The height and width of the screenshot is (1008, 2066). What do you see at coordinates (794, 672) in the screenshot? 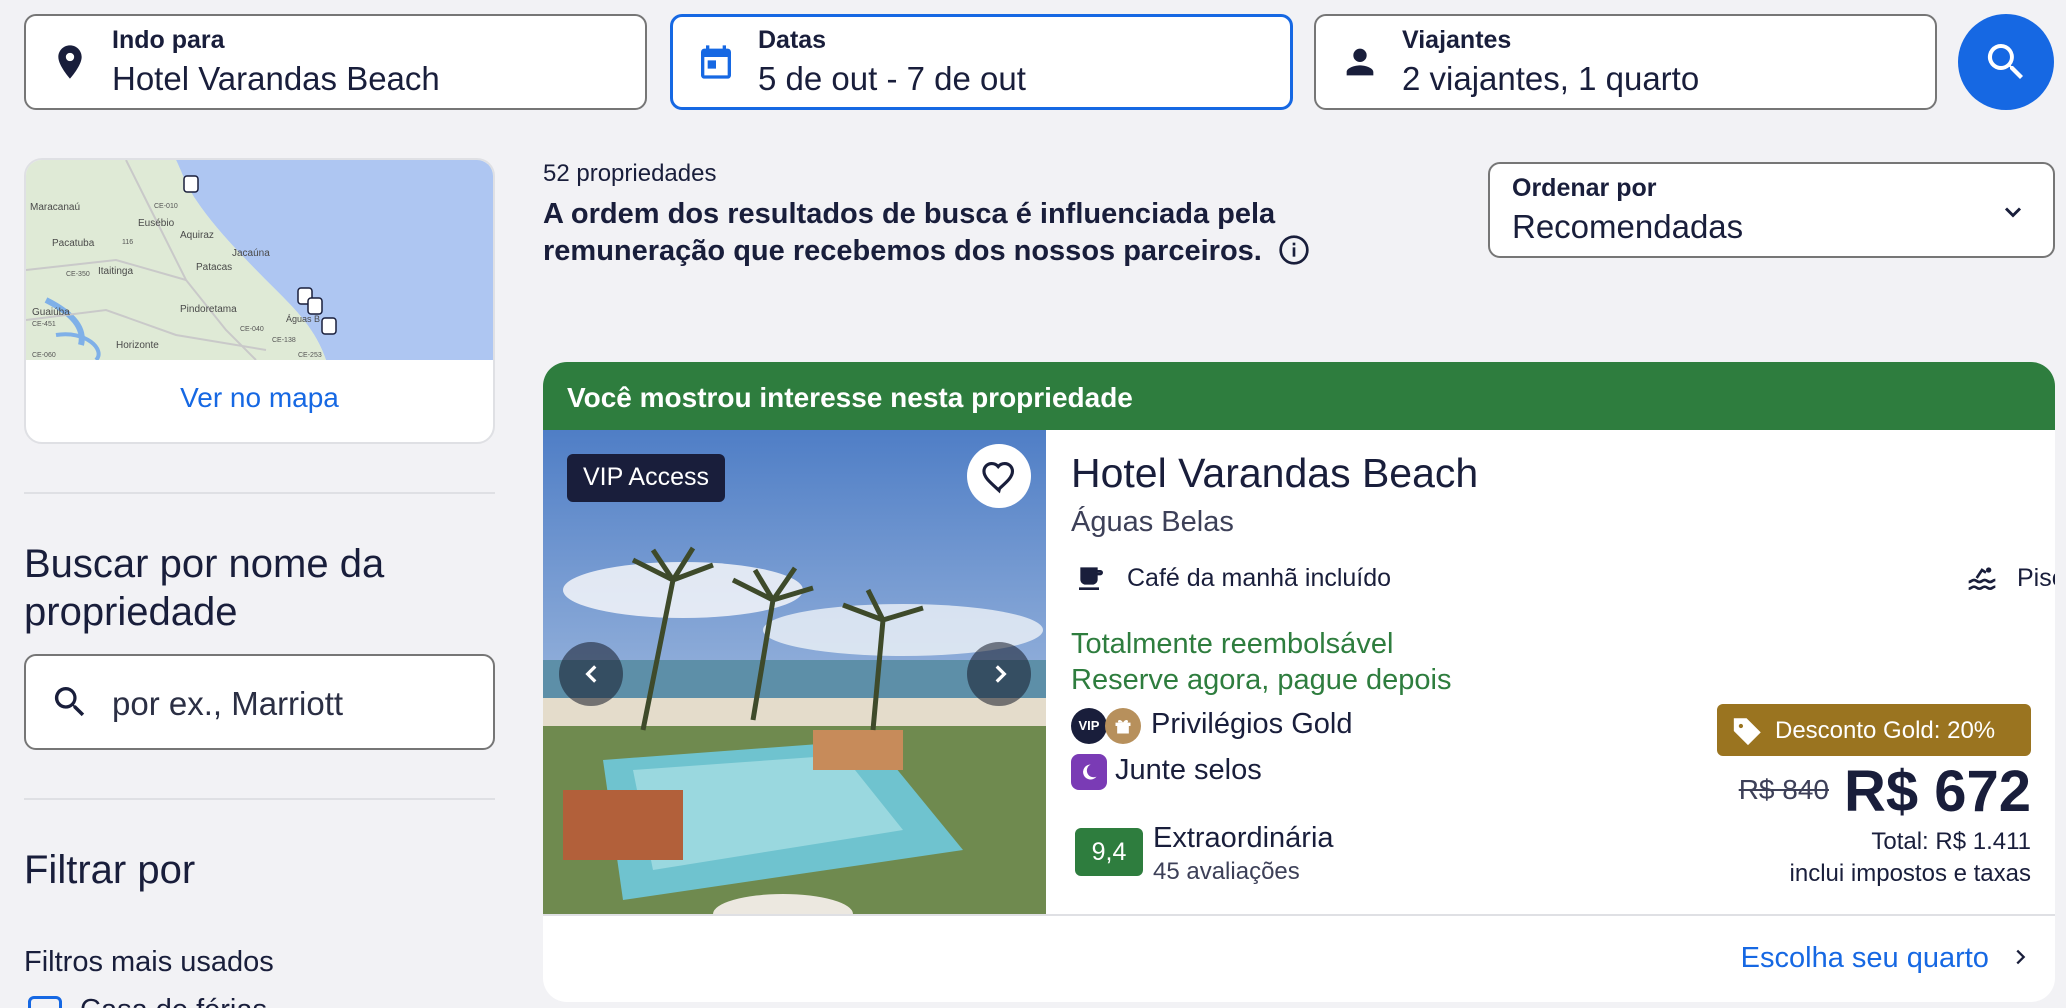
I see `property-photo: VIP Access` at bounding box center [794, 672].